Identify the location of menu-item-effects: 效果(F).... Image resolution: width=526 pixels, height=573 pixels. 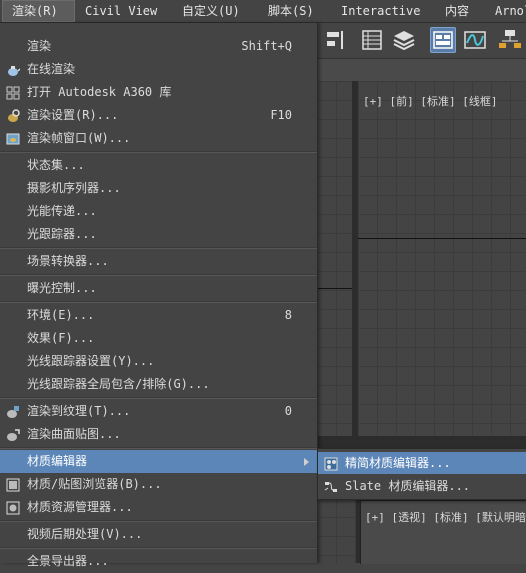
(158, 338).